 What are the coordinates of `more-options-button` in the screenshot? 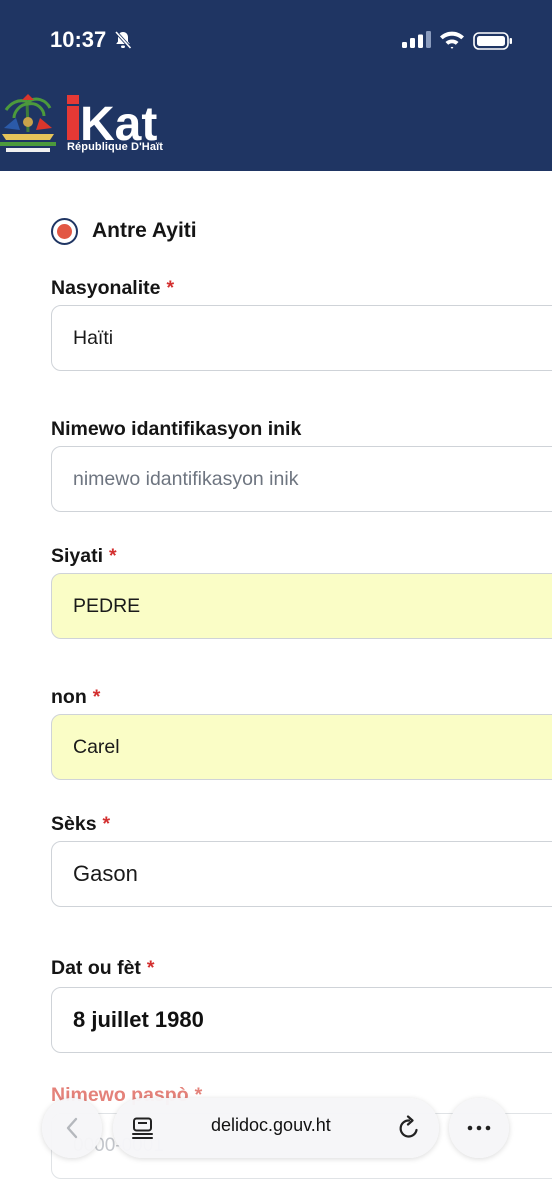 It's located at (479, 1128).